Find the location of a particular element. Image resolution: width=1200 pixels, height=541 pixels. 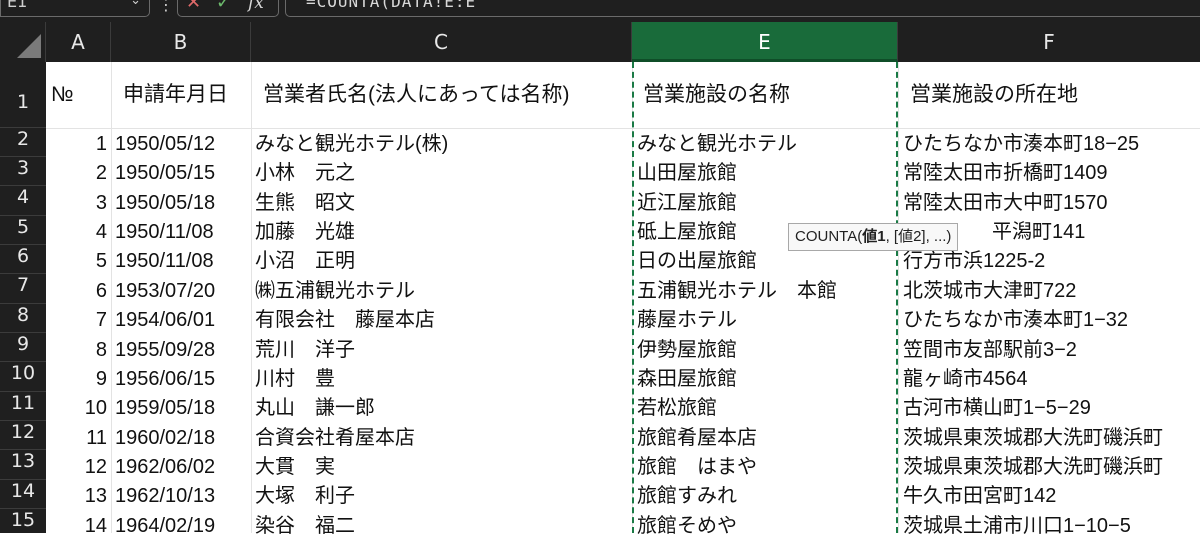

cell-date: 1959/05/18 is located at coordinates (182, 408).